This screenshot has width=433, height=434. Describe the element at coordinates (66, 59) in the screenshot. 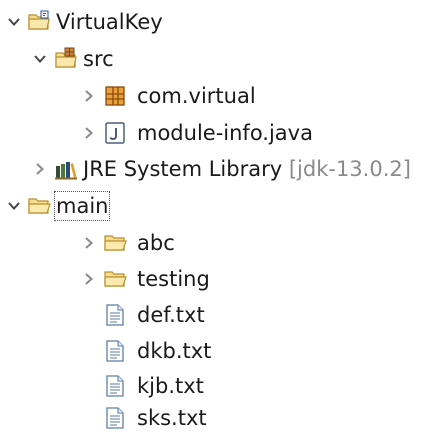

I see `source-folder-icon` at that location.